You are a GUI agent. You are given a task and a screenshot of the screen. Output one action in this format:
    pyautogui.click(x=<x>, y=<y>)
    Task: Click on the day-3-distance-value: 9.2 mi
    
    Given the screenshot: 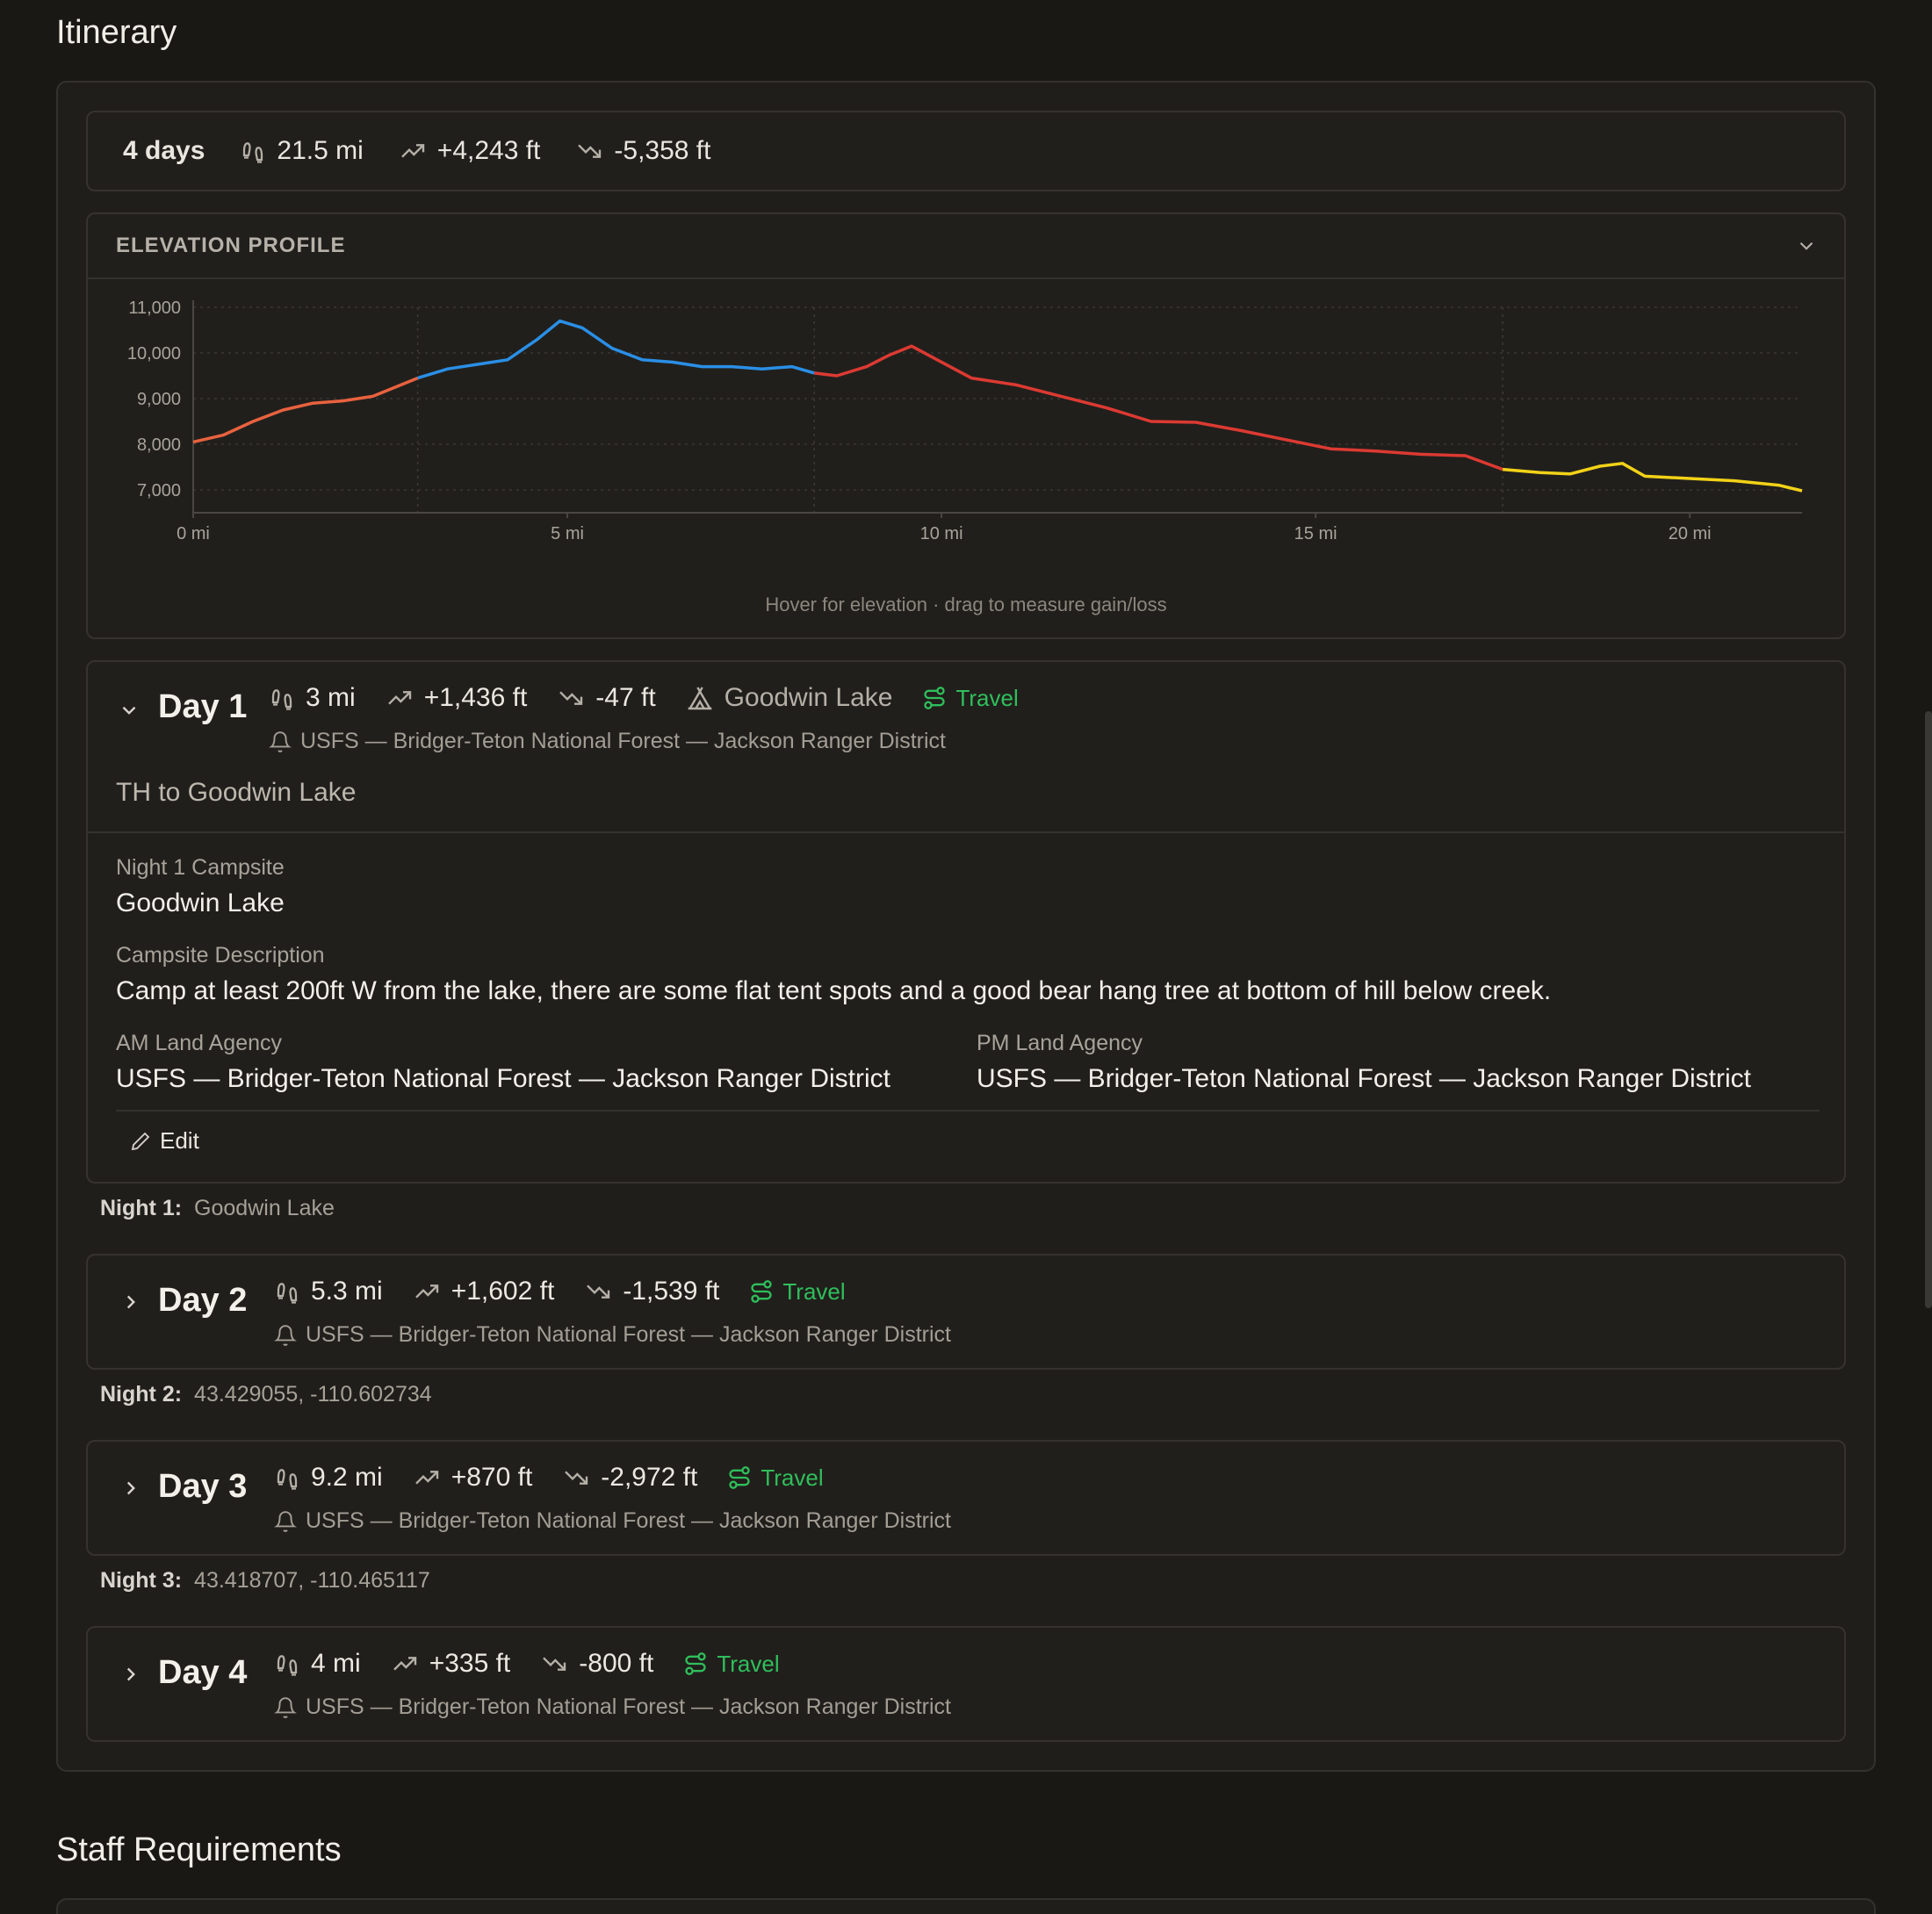 What is the action you would take?
    pyautogui.click(x=347, y=1477)
    